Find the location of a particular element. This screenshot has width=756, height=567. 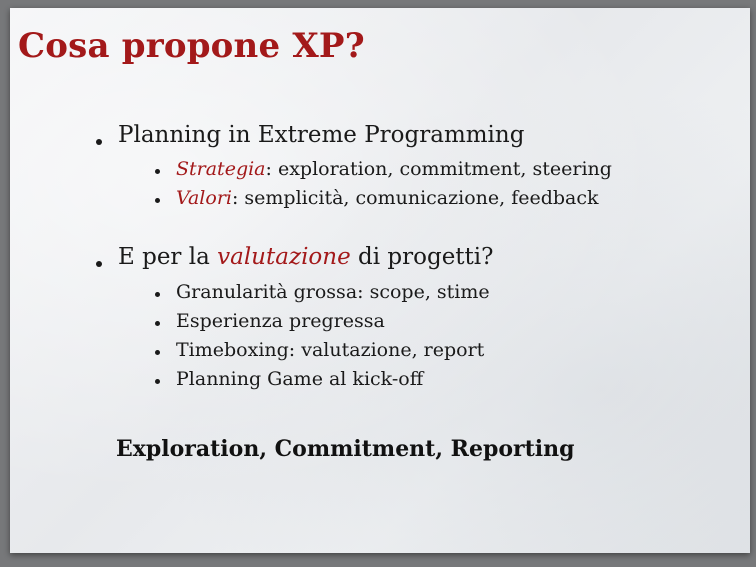

section2-item: Timeboxing: valutazione, report is located at coordinates (330, 350).